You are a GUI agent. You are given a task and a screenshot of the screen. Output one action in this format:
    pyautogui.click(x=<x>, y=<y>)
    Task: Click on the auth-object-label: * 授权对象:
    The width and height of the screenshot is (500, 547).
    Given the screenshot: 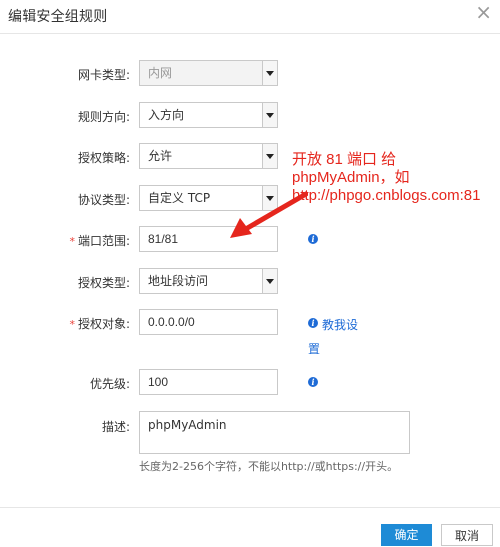 What is the action you would take?
    pyautogui.click(x=80, y=323)
    